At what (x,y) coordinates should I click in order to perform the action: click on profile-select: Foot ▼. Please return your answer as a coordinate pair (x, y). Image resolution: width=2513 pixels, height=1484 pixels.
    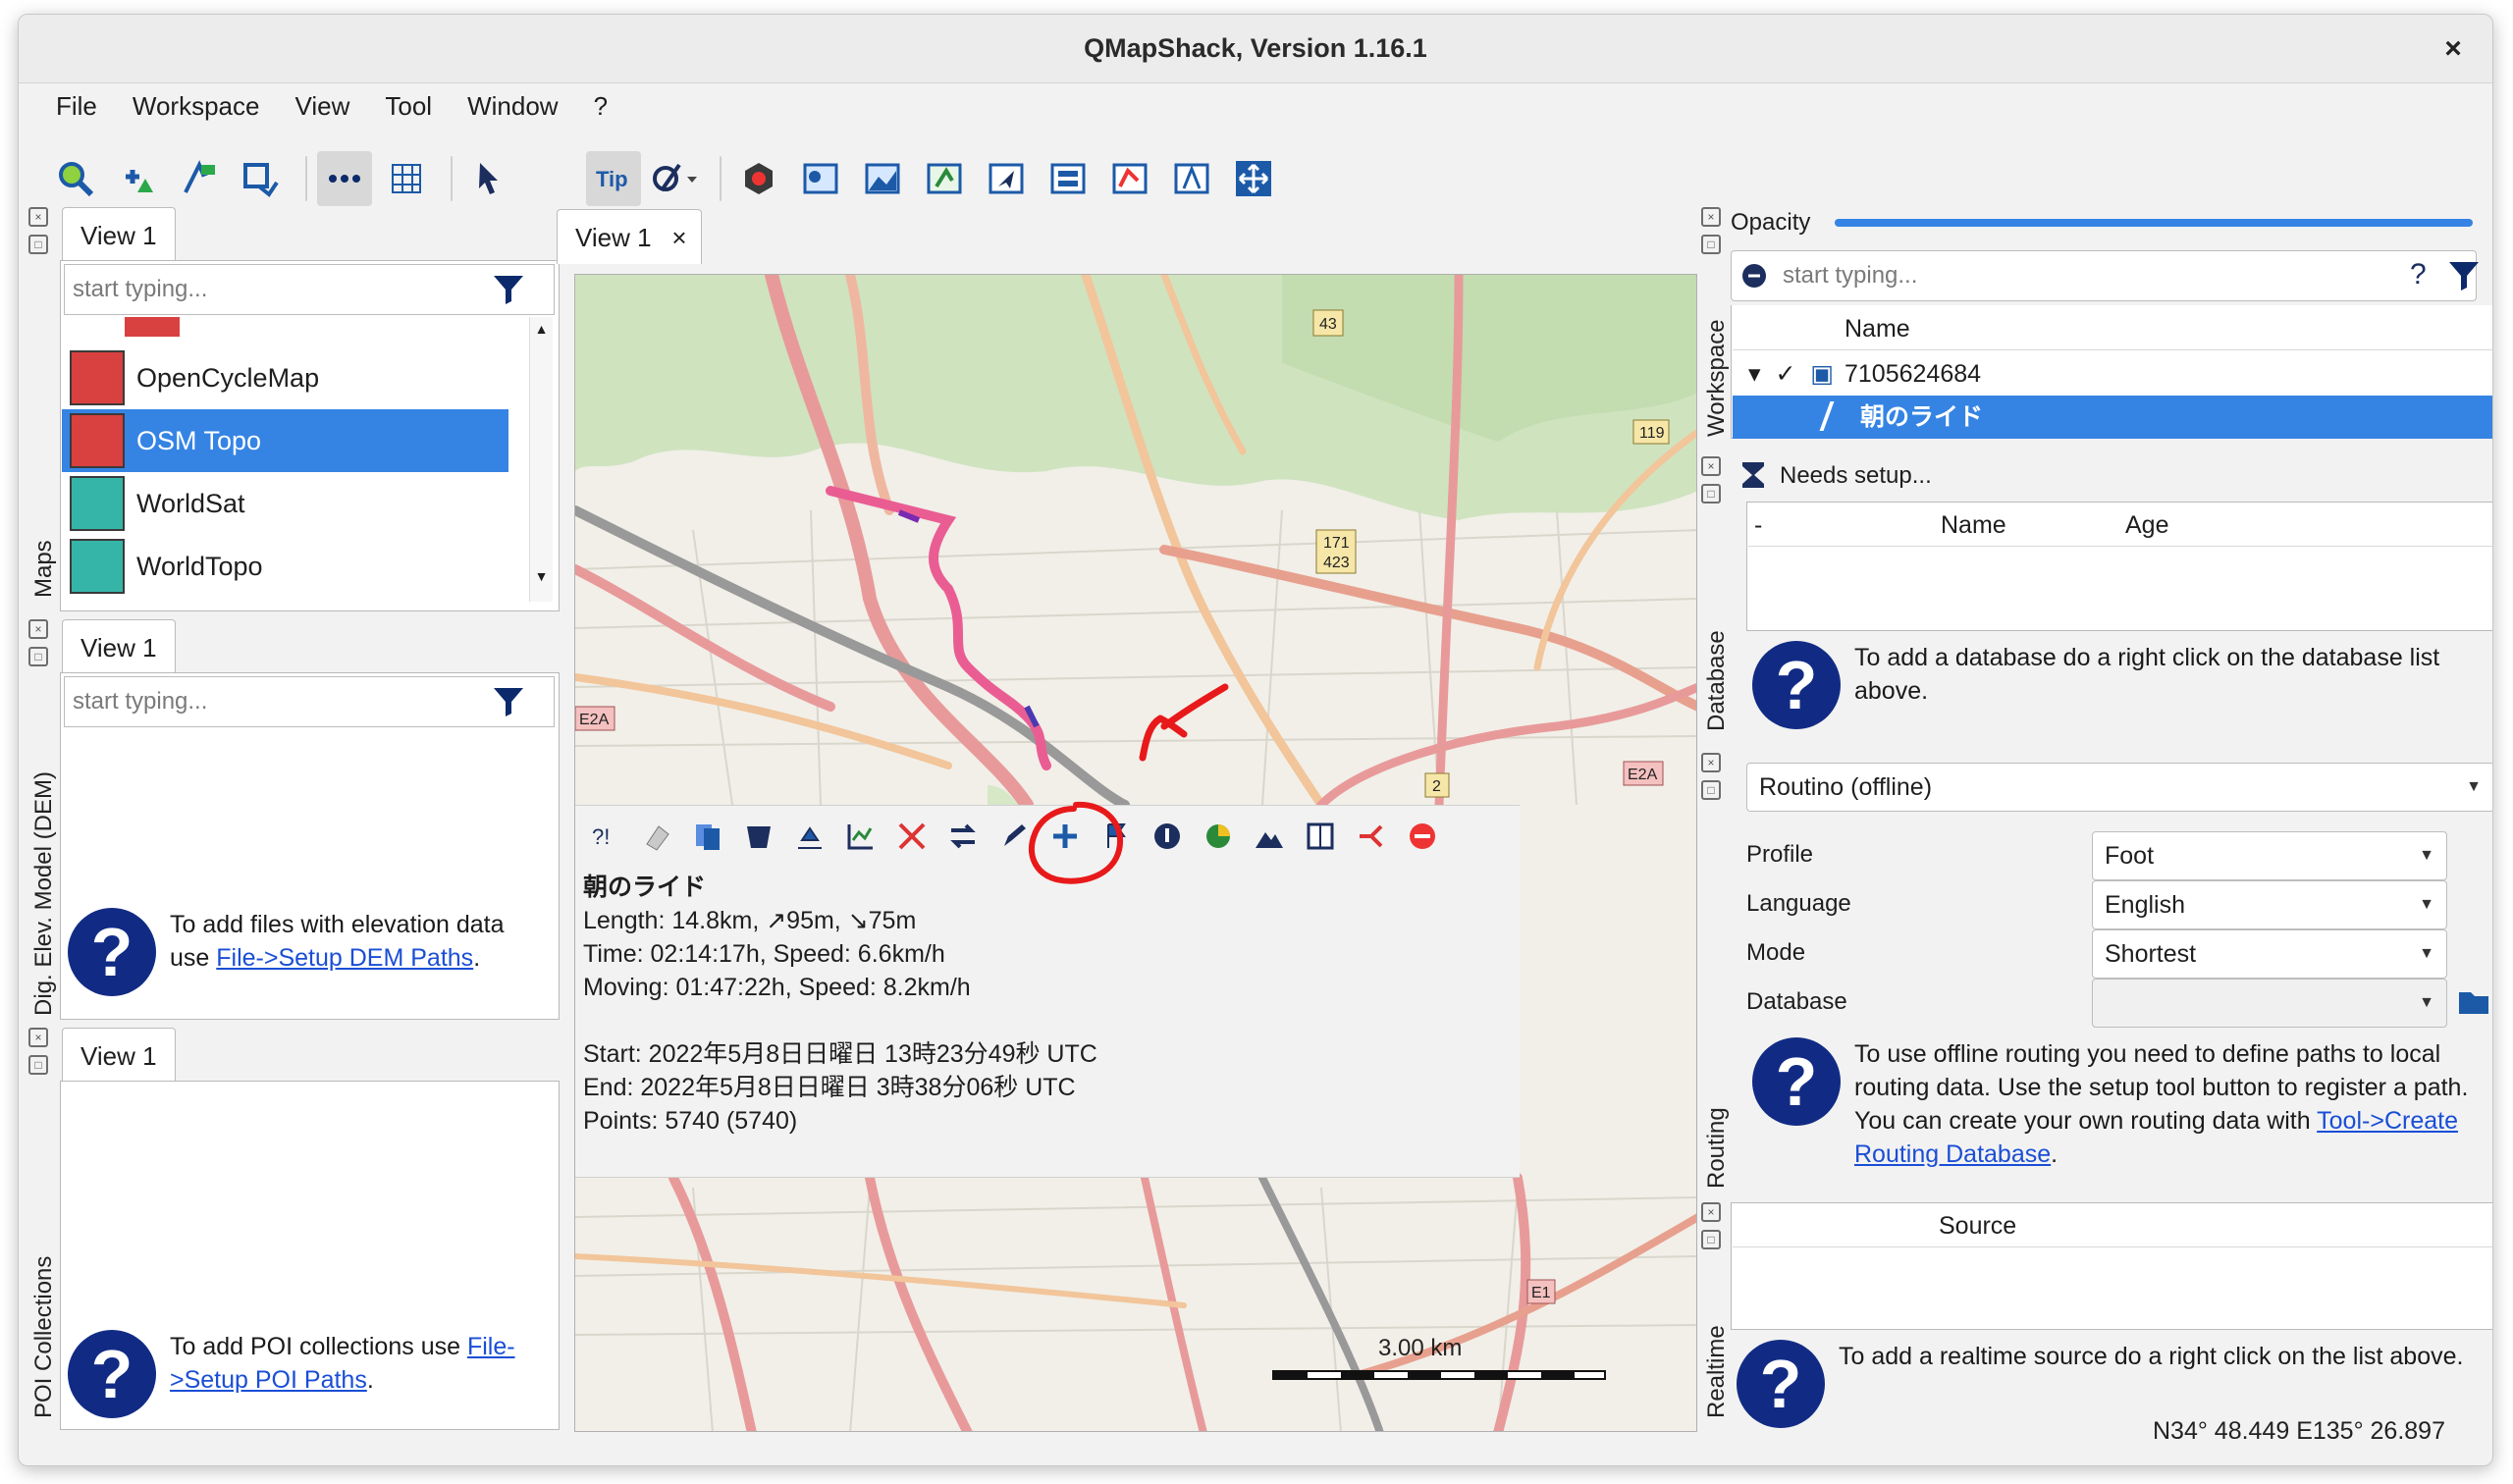
    Looking at the image, I should click on (2270, 855).